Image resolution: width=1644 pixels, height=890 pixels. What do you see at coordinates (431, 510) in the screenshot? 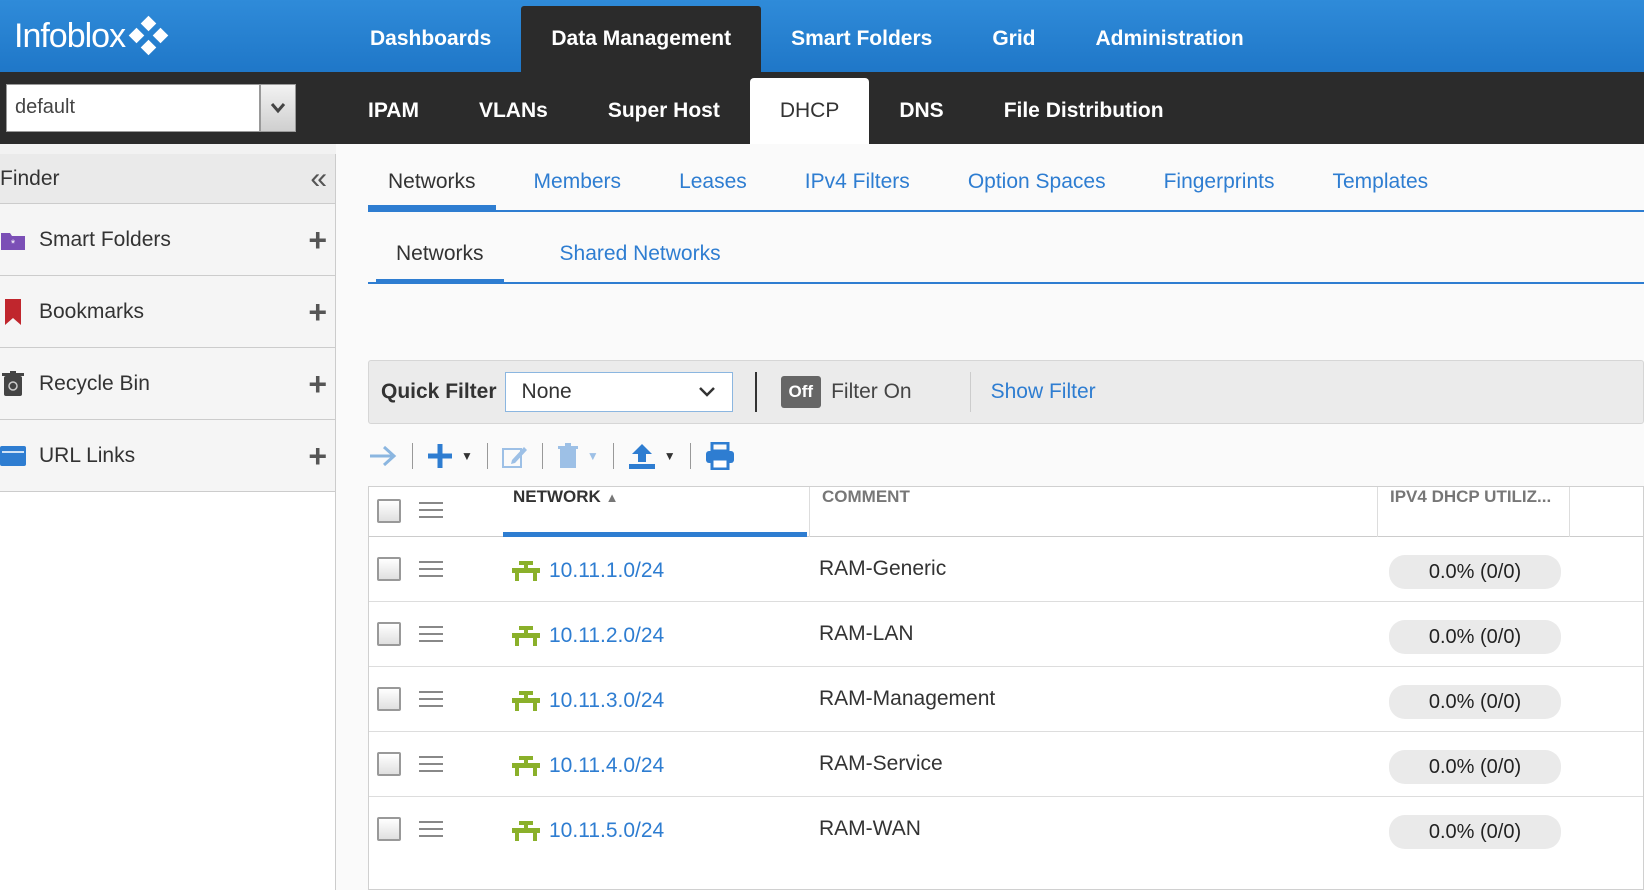
I see `column-menu-icon` at bounding box center [431, 510].